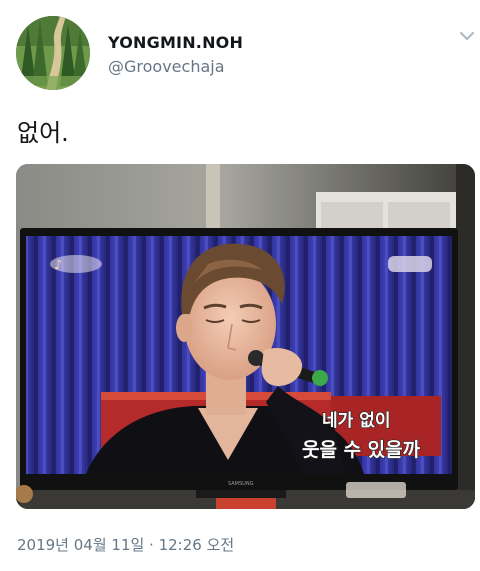 This screenshot has width=480, height=571. Describe the element at coordinates (356, 421) in the screenshot. I see `subtitle-line-1: 네가 없이` at that location.